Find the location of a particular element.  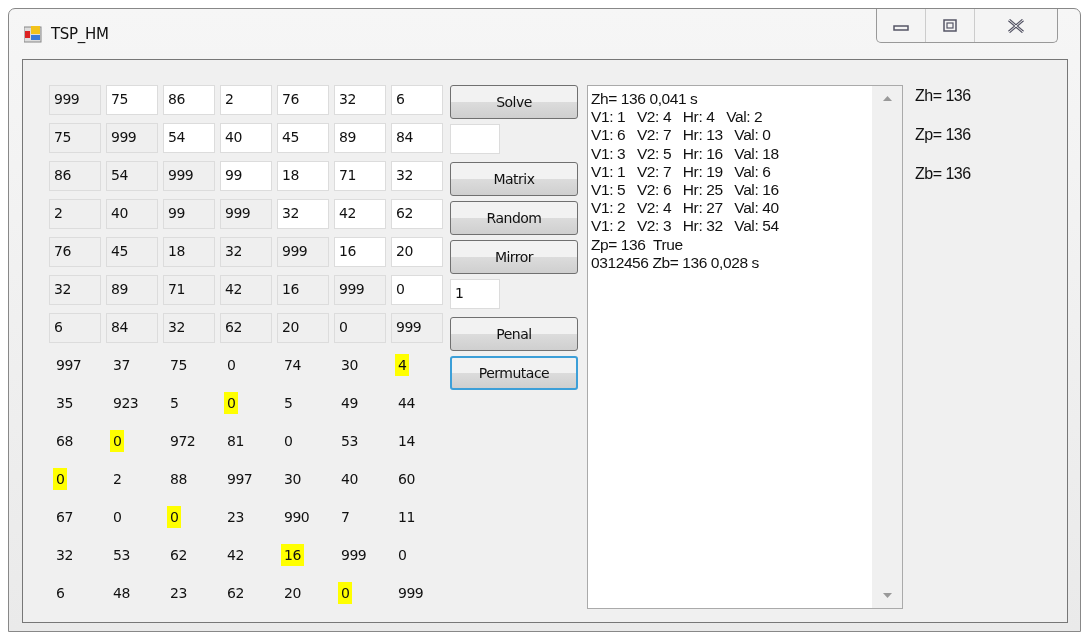

result-value: 42 is located at coordinates (235, 555).